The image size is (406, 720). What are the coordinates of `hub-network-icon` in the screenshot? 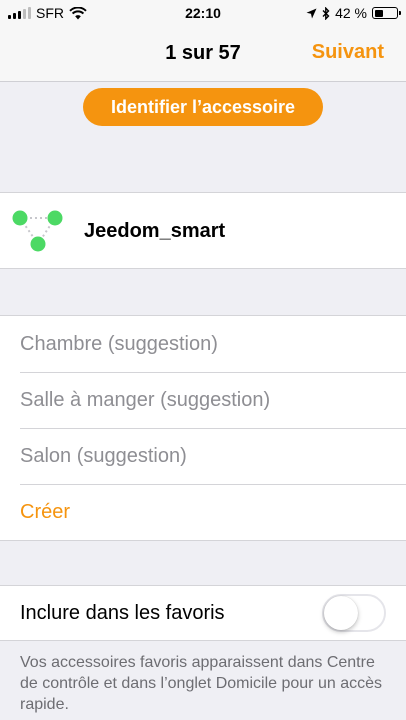 It's located at (37, 231).